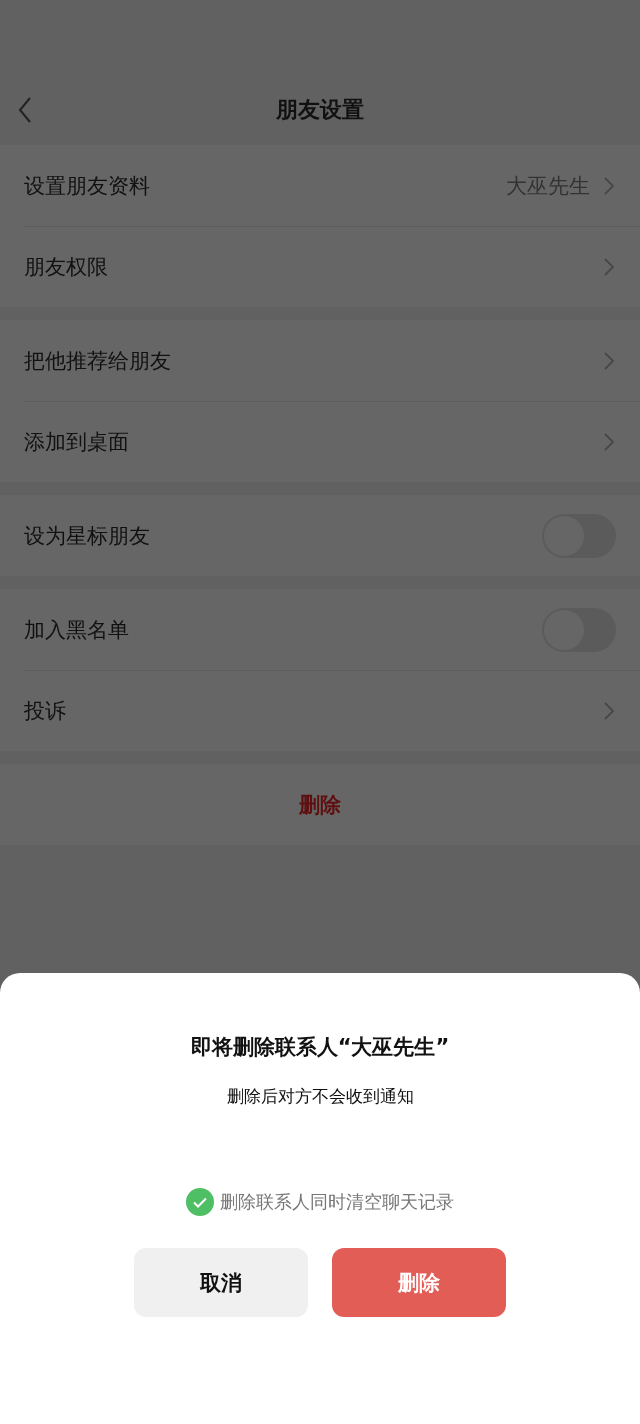  Describe the element at coordinates (320, 1047) in the screenshot. I see `dialog-title: 即将删除联系人“大巫先生”` at that location.